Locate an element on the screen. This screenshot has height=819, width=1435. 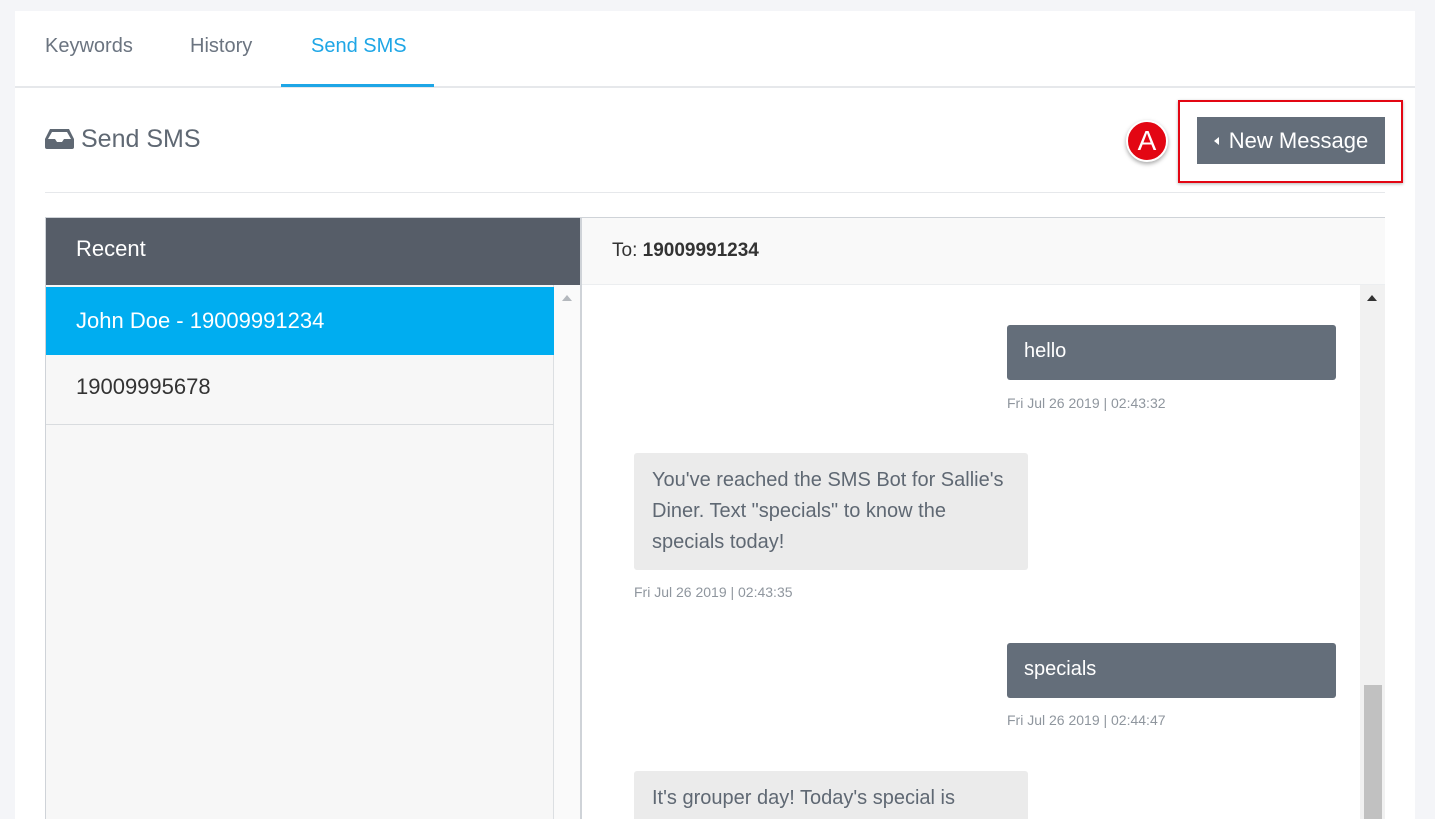
tab-bar: Keywords History Send SMS is located at coordinates (715, 49).